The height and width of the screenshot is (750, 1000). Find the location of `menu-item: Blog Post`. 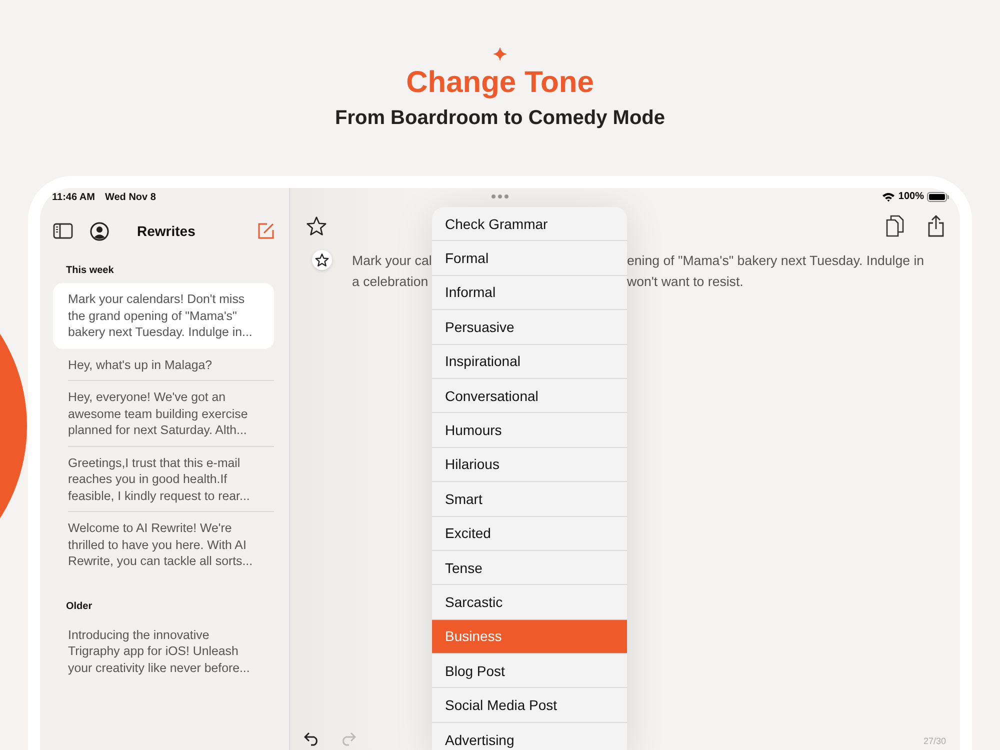

menu-item: Blog Post is located at coordinates (529, 671).